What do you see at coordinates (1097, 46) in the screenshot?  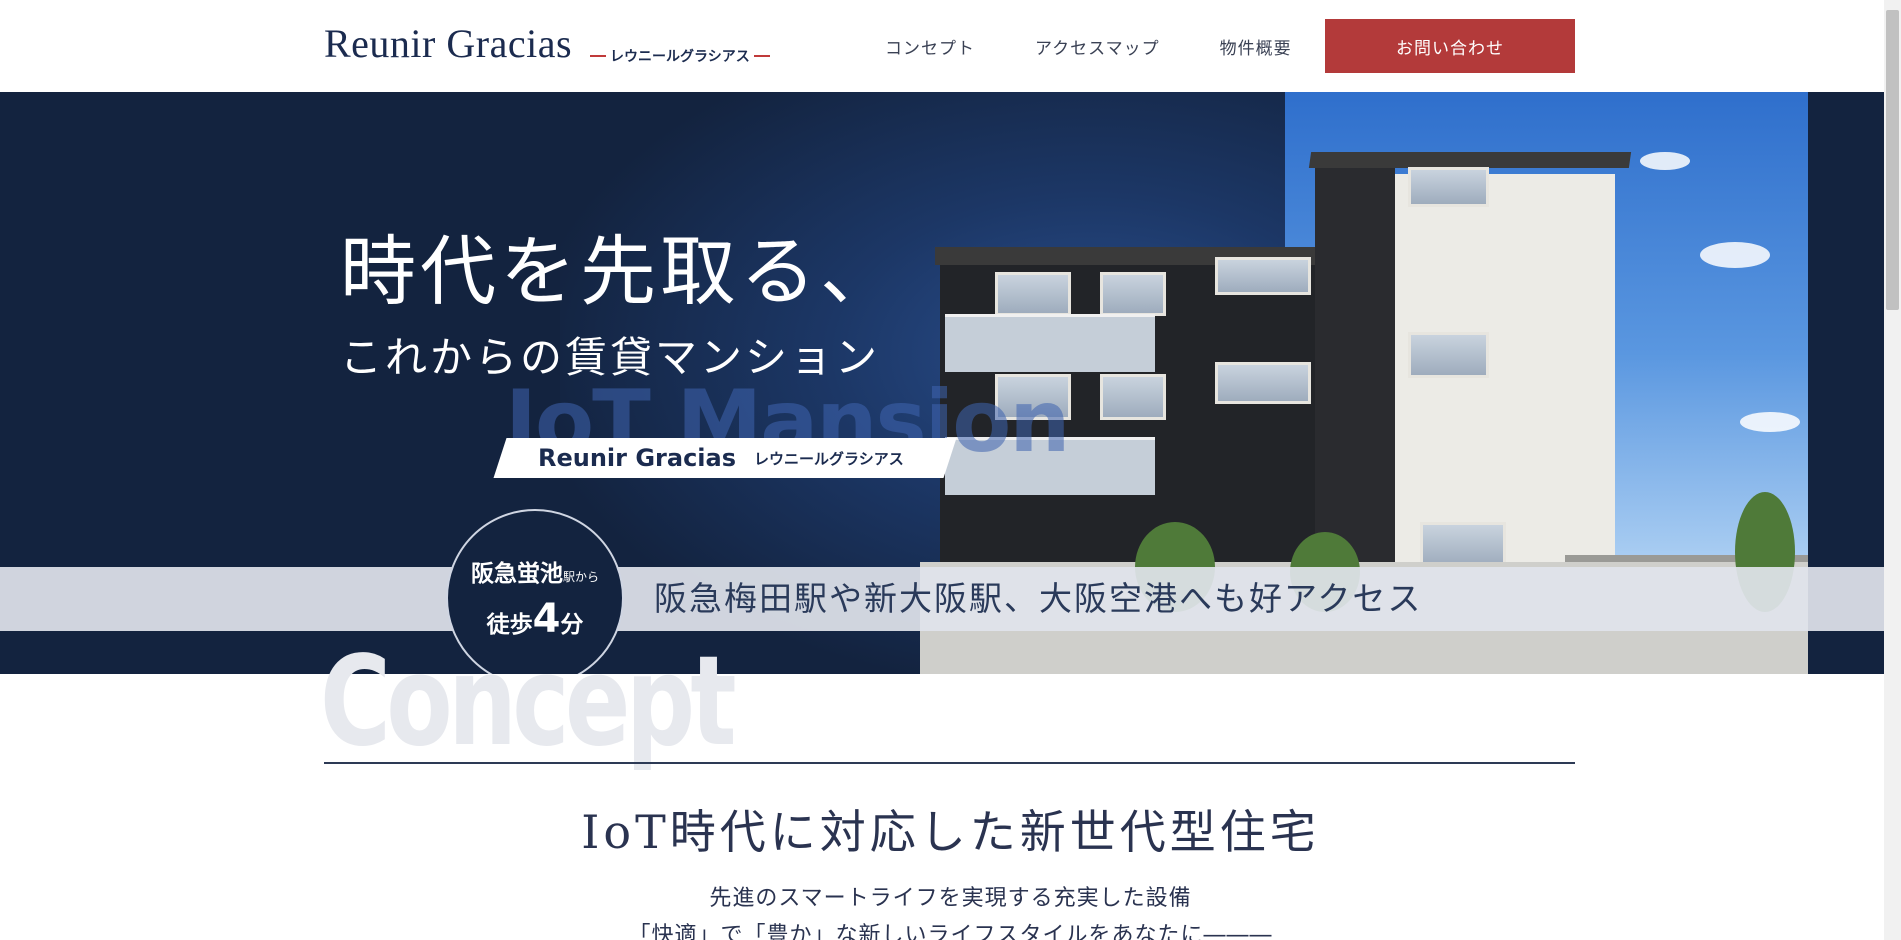 I see `nav-access-map: アクセスマップ` at bounding box center [1097, 46].